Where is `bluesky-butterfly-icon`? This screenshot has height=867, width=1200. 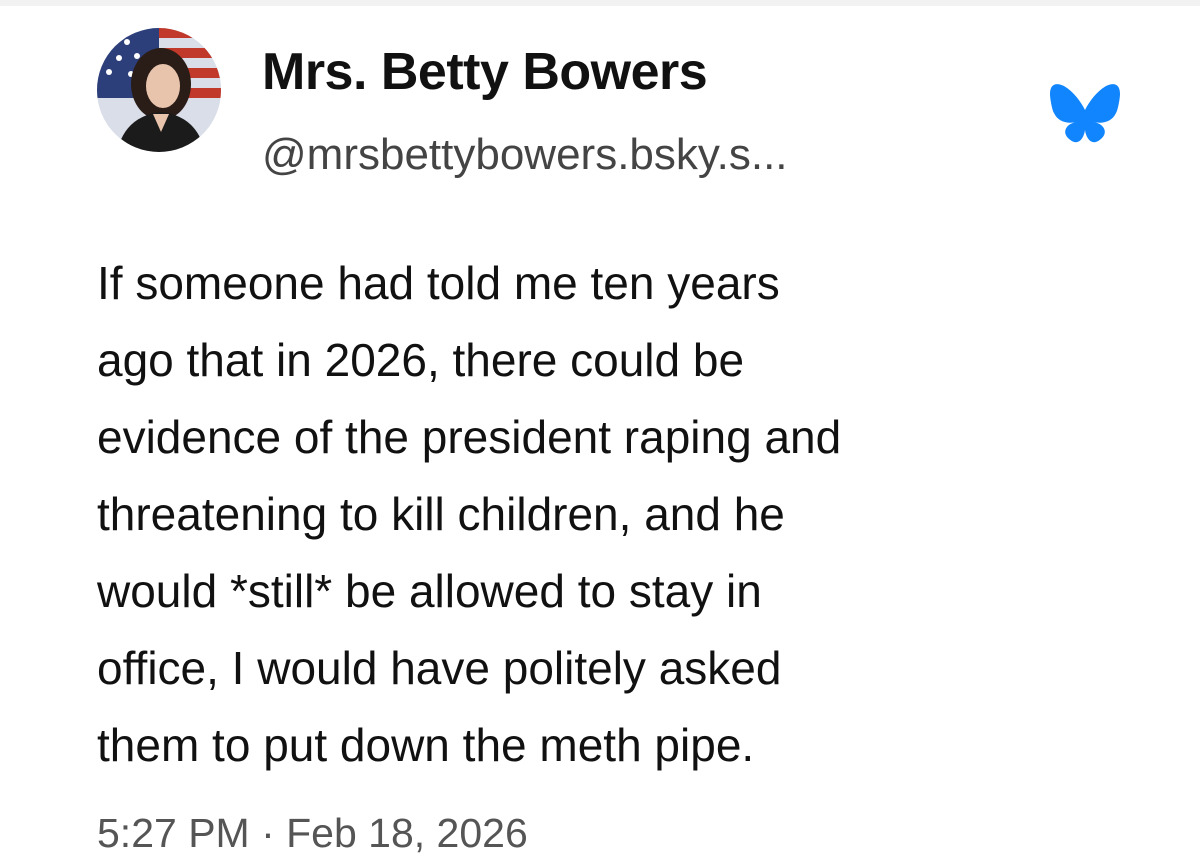
bluesky-butterfly-icon is located at coordinates (1085, 115).